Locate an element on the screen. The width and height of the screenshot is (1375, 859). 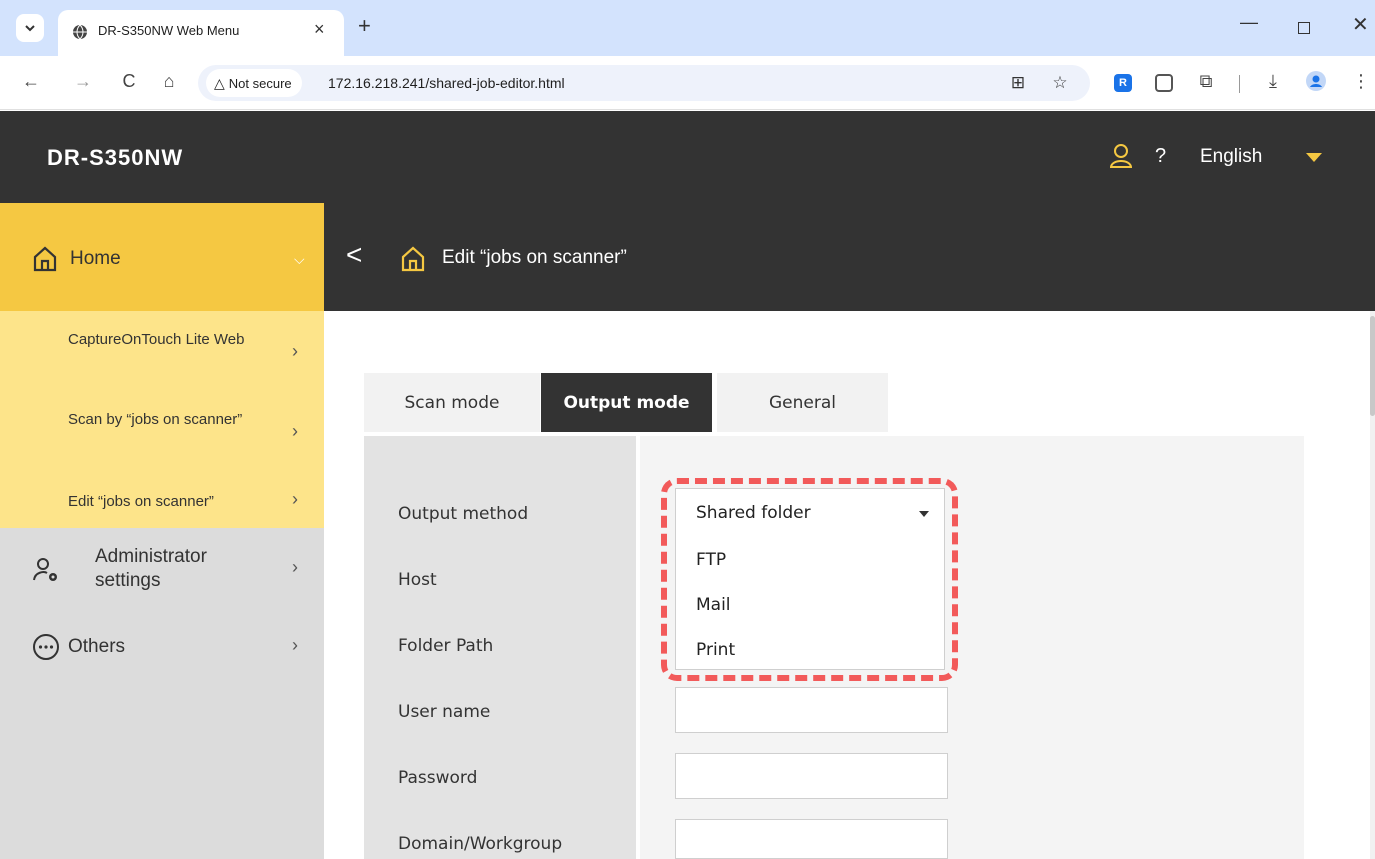
globe-icon is located at coordinates (80, 32).